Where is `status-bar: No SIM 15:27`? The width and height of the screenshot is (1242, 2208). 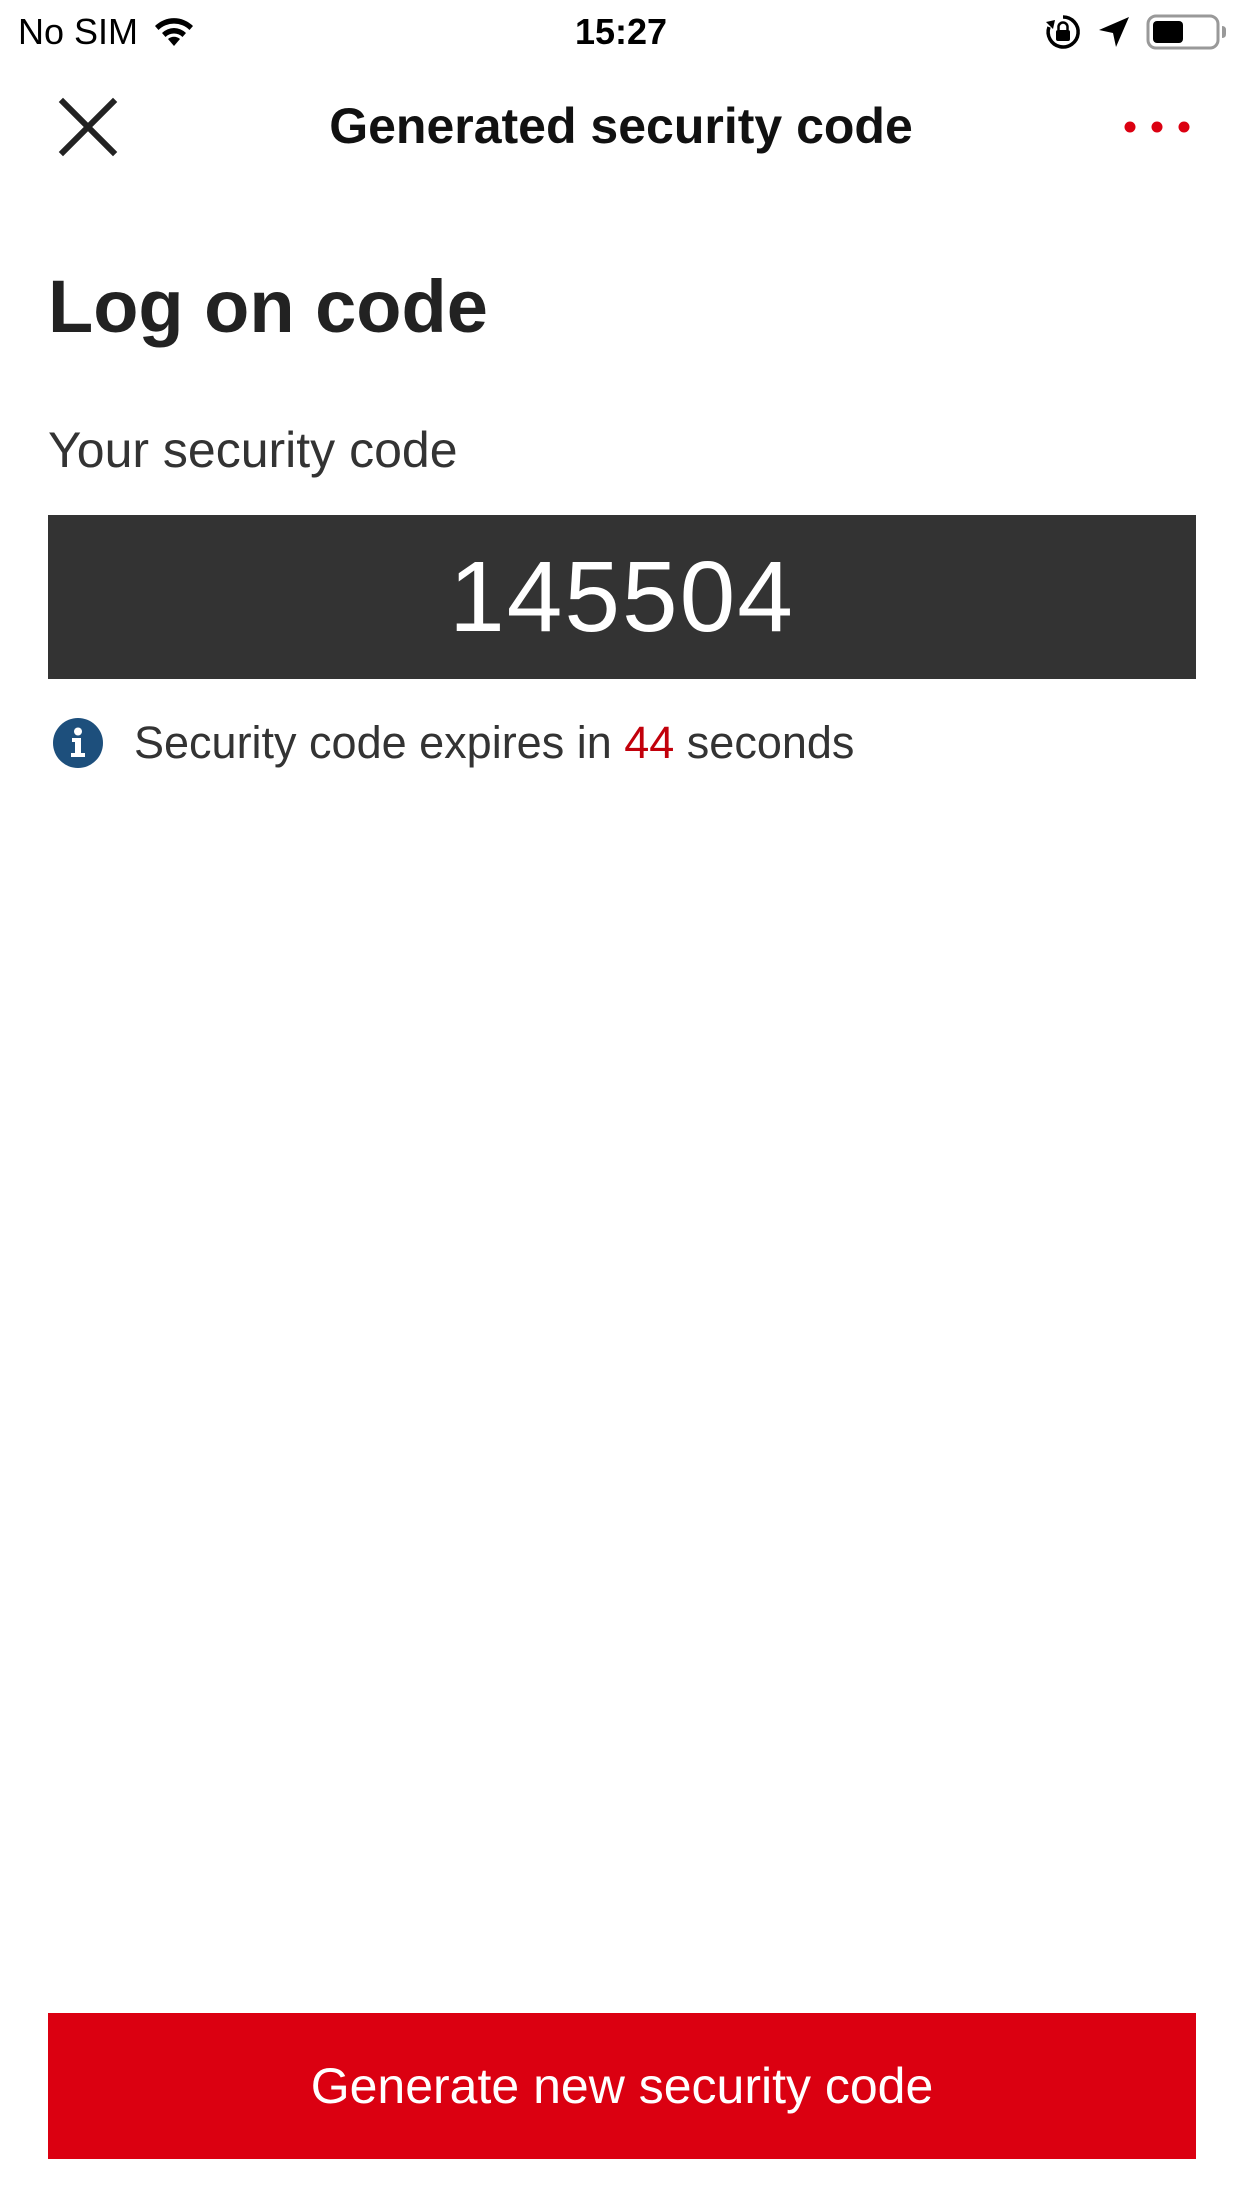
status-bar: No SIM 15:27 is located at coordinates (621, 31).